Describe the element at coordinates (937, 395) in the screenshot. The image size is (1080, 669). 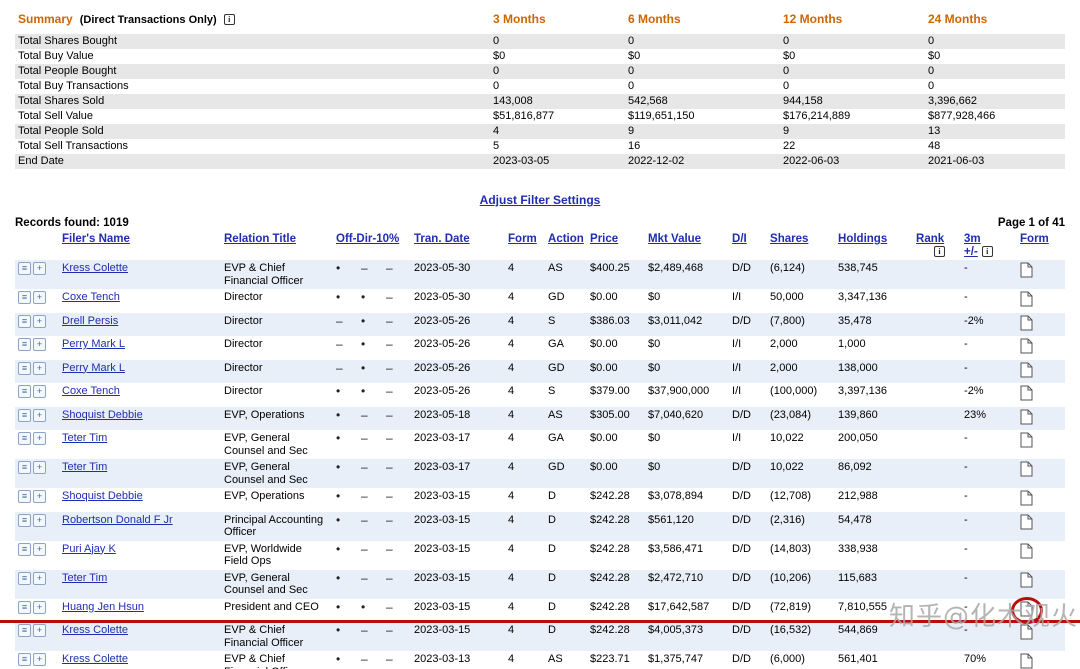
I see `rank-cell` at that location.